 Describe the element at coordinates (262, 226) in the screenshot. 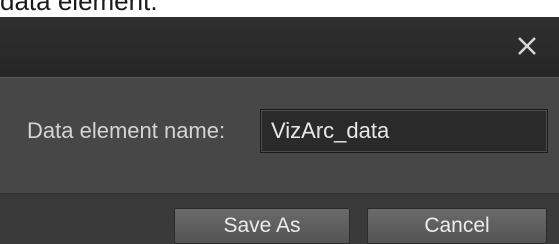

I see `save-as-button: Save As` at that location.